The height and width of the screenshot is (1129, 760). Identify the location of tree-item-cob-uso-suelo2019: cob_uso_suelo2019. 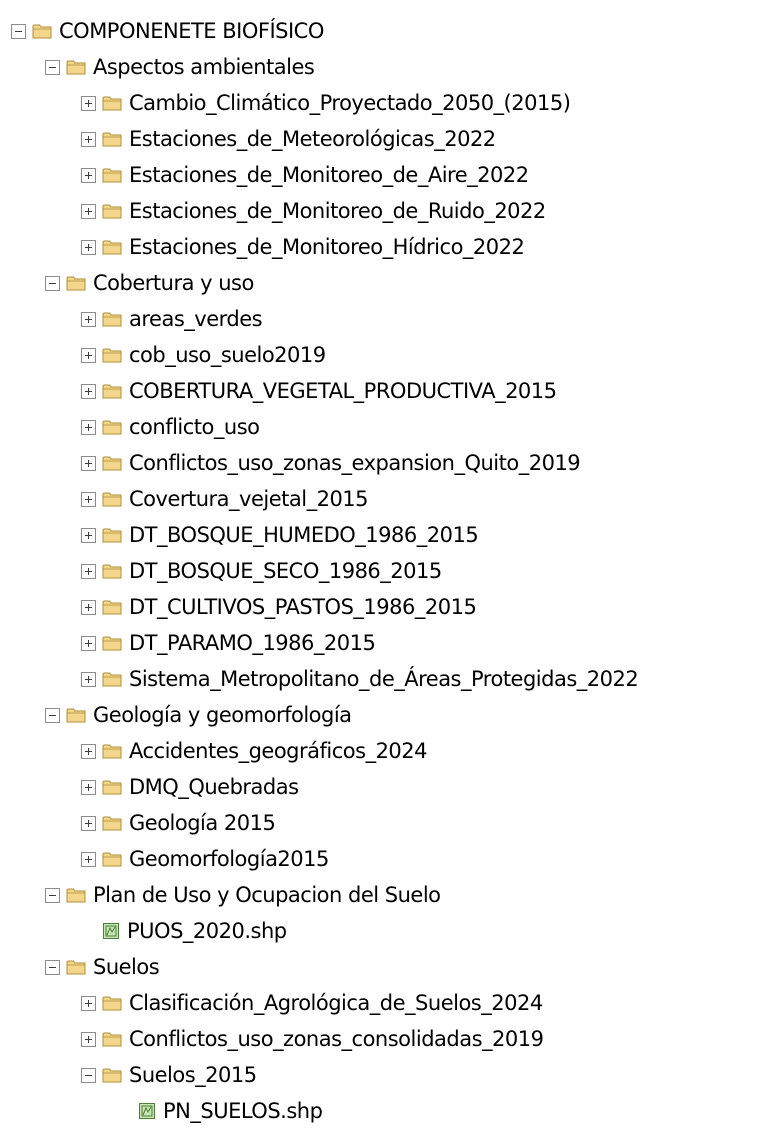
(203, 355).